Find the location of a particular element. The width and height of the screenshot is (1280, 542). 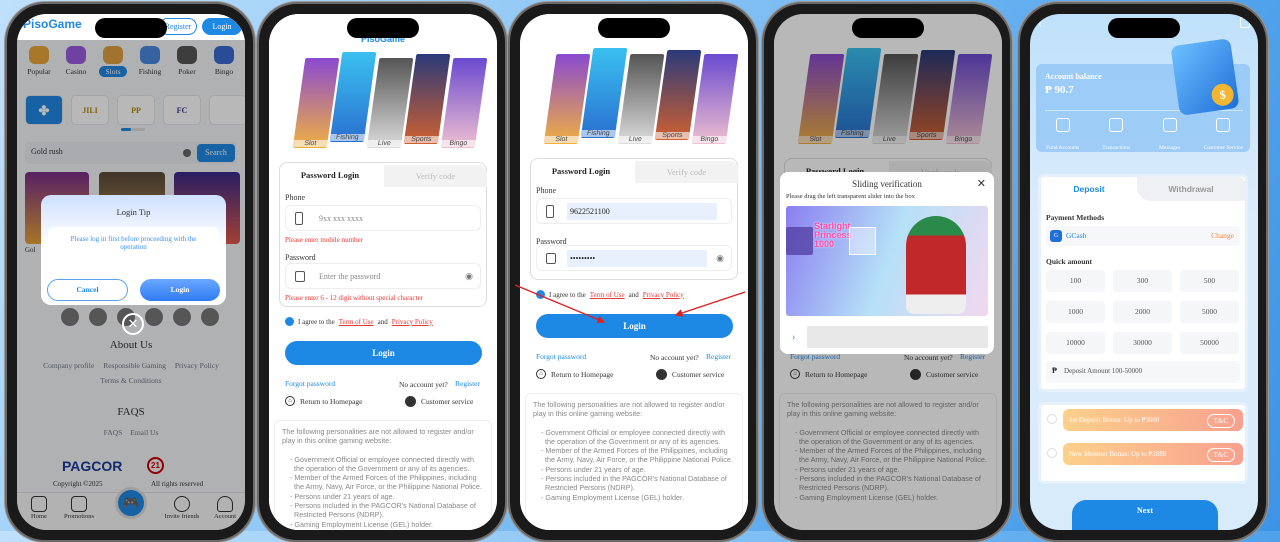

phone-field: 9622521100 is located at coordinates (634, 211).